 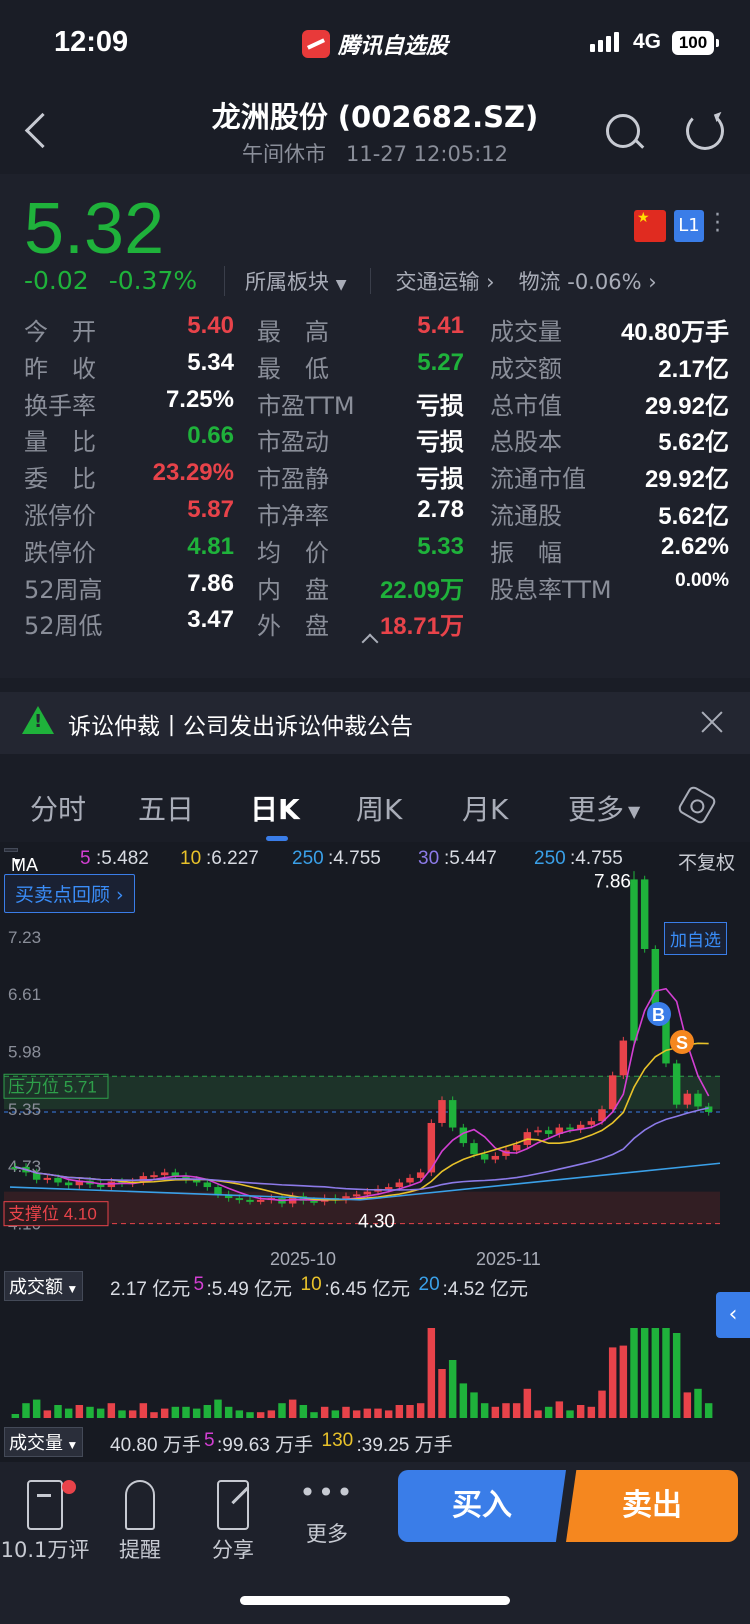 What do you see at coordinates (526, 332) in the screenshot?
I see `stat-label: 成交量` at bounding box center [526, 332].